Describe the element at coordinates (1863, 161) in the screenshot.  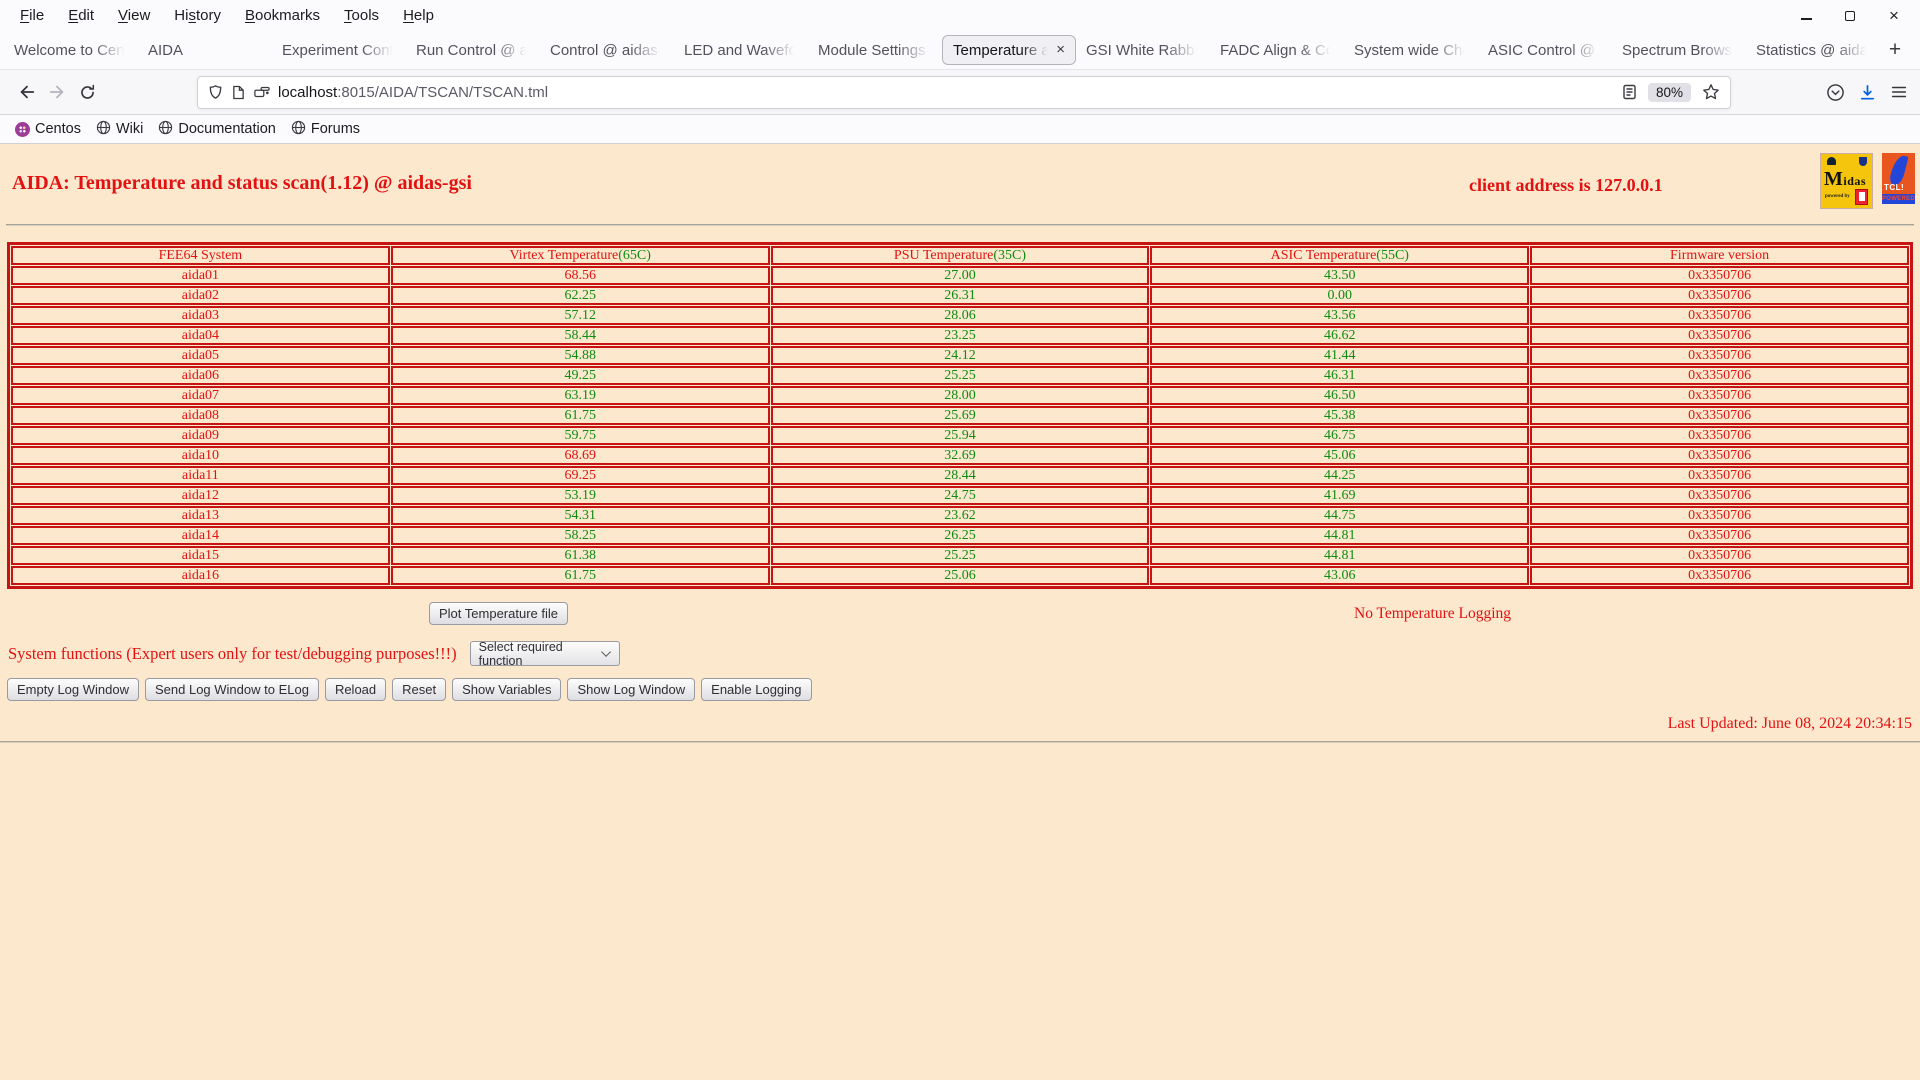
I see `midas-shield-icon` at that location.